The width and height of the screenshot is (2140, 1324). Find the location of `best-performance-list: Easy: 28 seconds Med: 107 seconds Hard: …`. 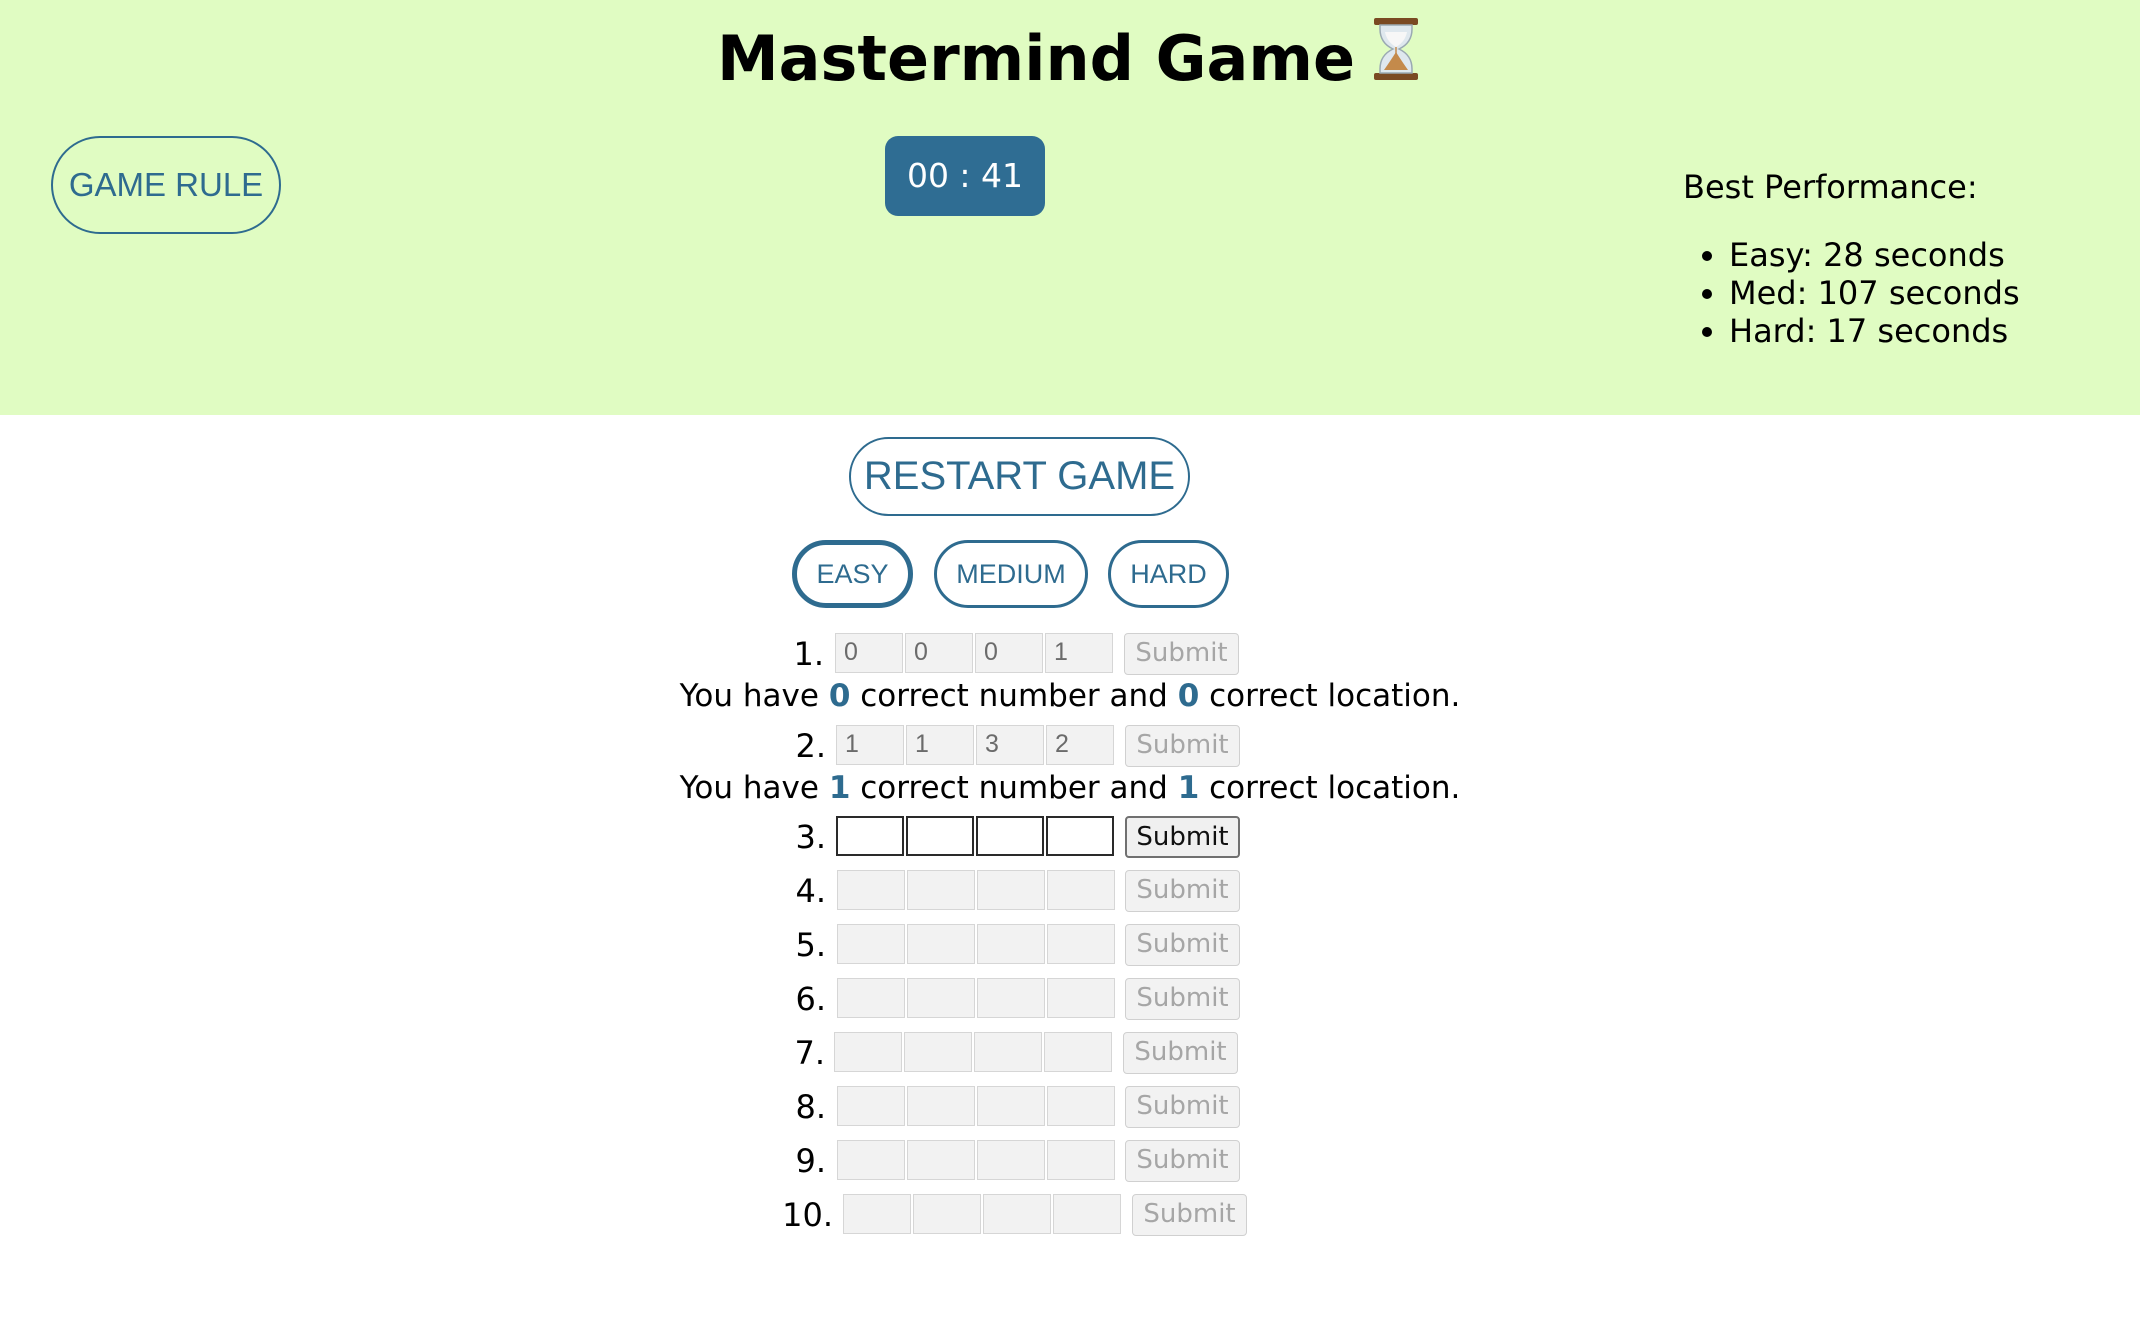

best-performance-list: Easy: 28 seconds Med: 107 seconds Hard: … is located at coordinates (1851, 293).